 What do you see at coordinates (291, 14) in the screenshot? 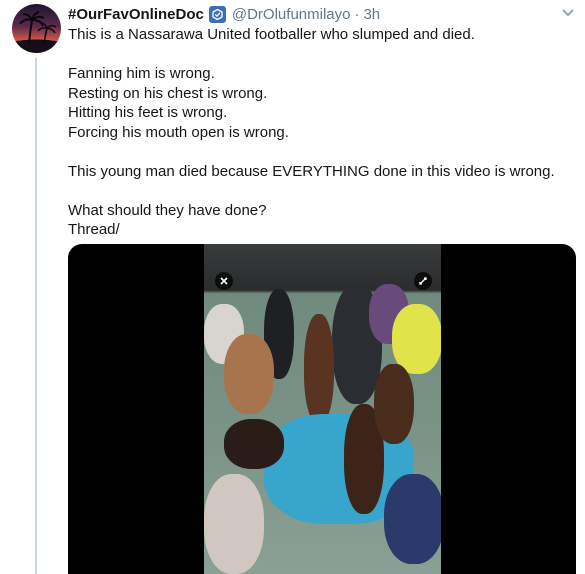
I see `handle: @DrOlufunmilayo` at bounding box center [291, 14].